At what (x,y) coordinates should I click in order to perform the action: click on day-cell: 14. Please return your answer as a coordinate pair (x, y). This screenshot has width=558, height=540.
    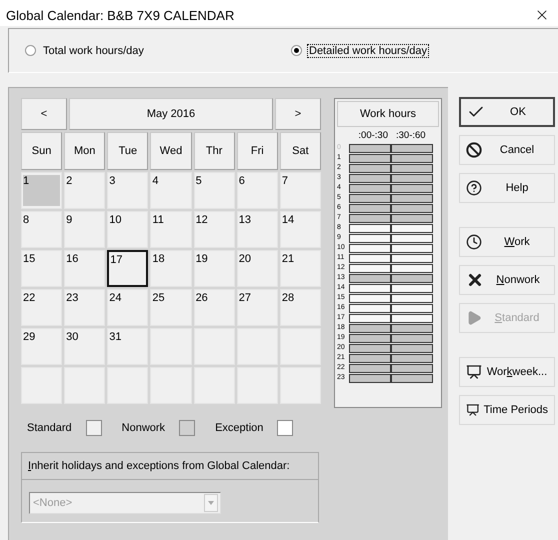
    Looking at the image, I should click on (300, 229).